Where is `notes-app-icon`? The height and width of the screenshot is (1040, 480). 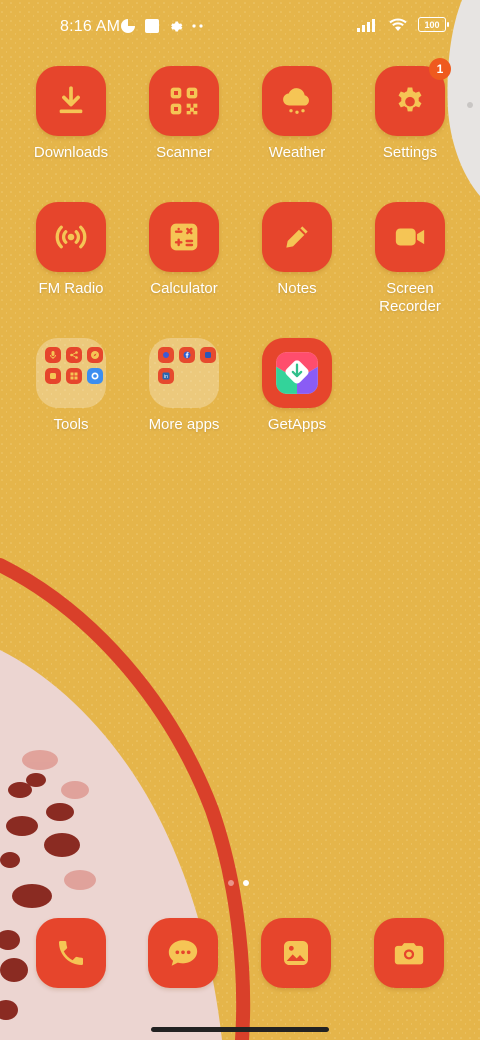
notes-app-icon is located at coordinates (297, 237).